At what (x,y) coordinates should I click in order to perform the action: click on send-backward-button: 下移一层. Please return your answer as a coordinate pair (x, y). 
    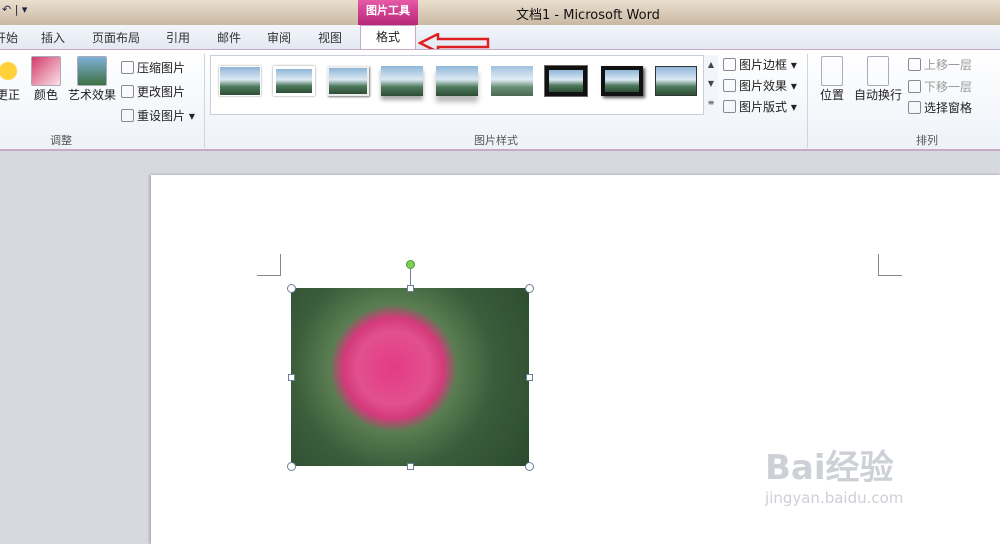
    Looking at the image, I should click on (940, 86).